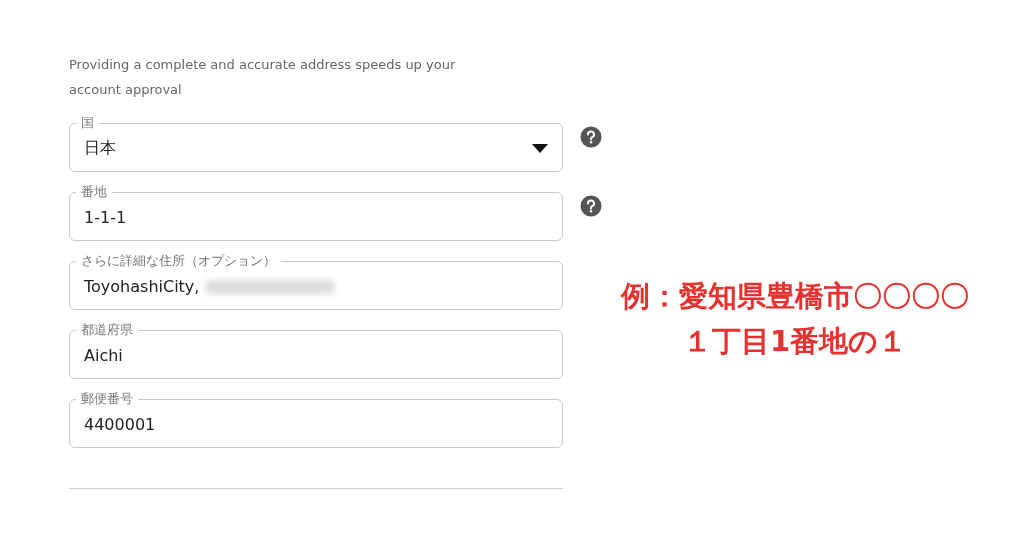 The image size is (1024, 538). I want to click on annotation-text: １丁目1番地の１, so click(795, 341).